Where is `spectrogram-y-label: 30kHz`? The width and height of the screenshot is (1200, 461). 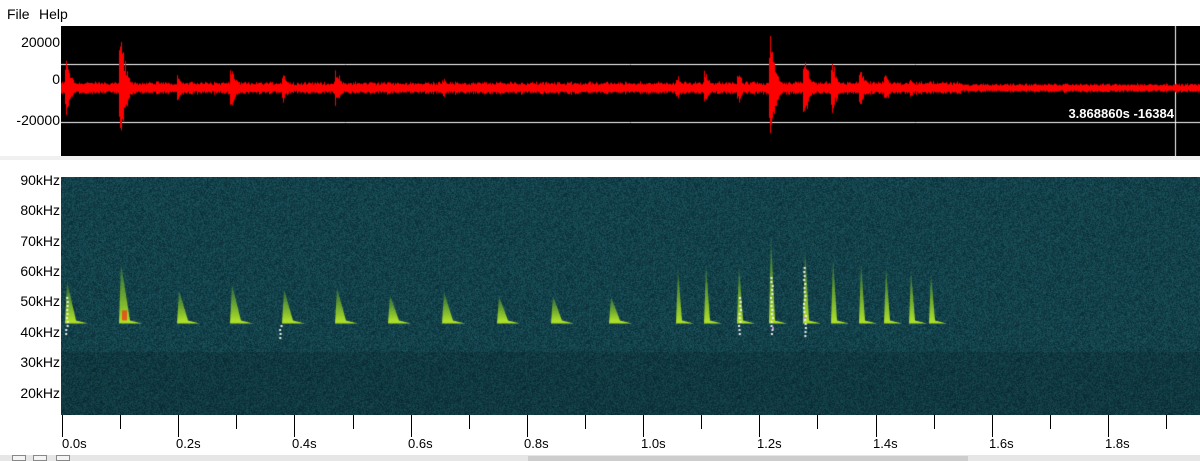
spectrogram-y-label: 30kHz is located at coordinates (40, 362).